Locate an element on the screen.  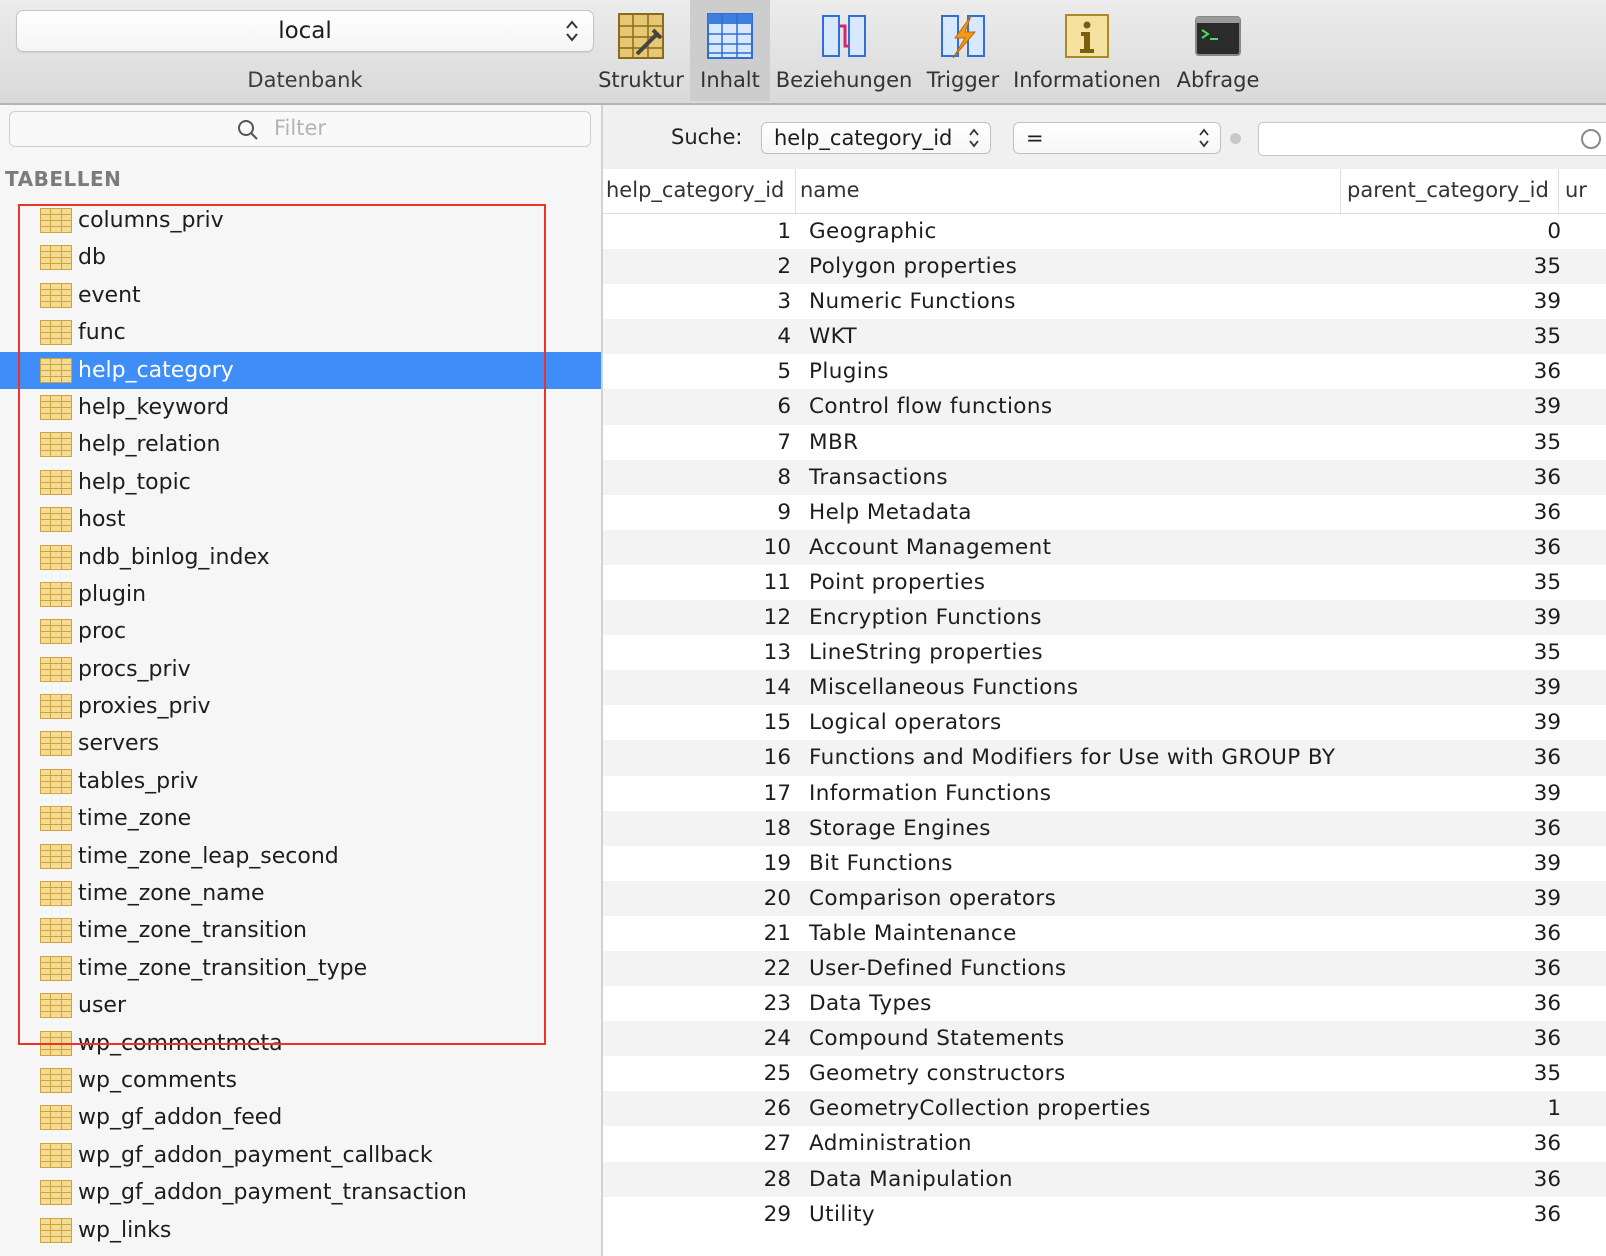
tool-trigger: Trigger is located at coordinates (963, 50).